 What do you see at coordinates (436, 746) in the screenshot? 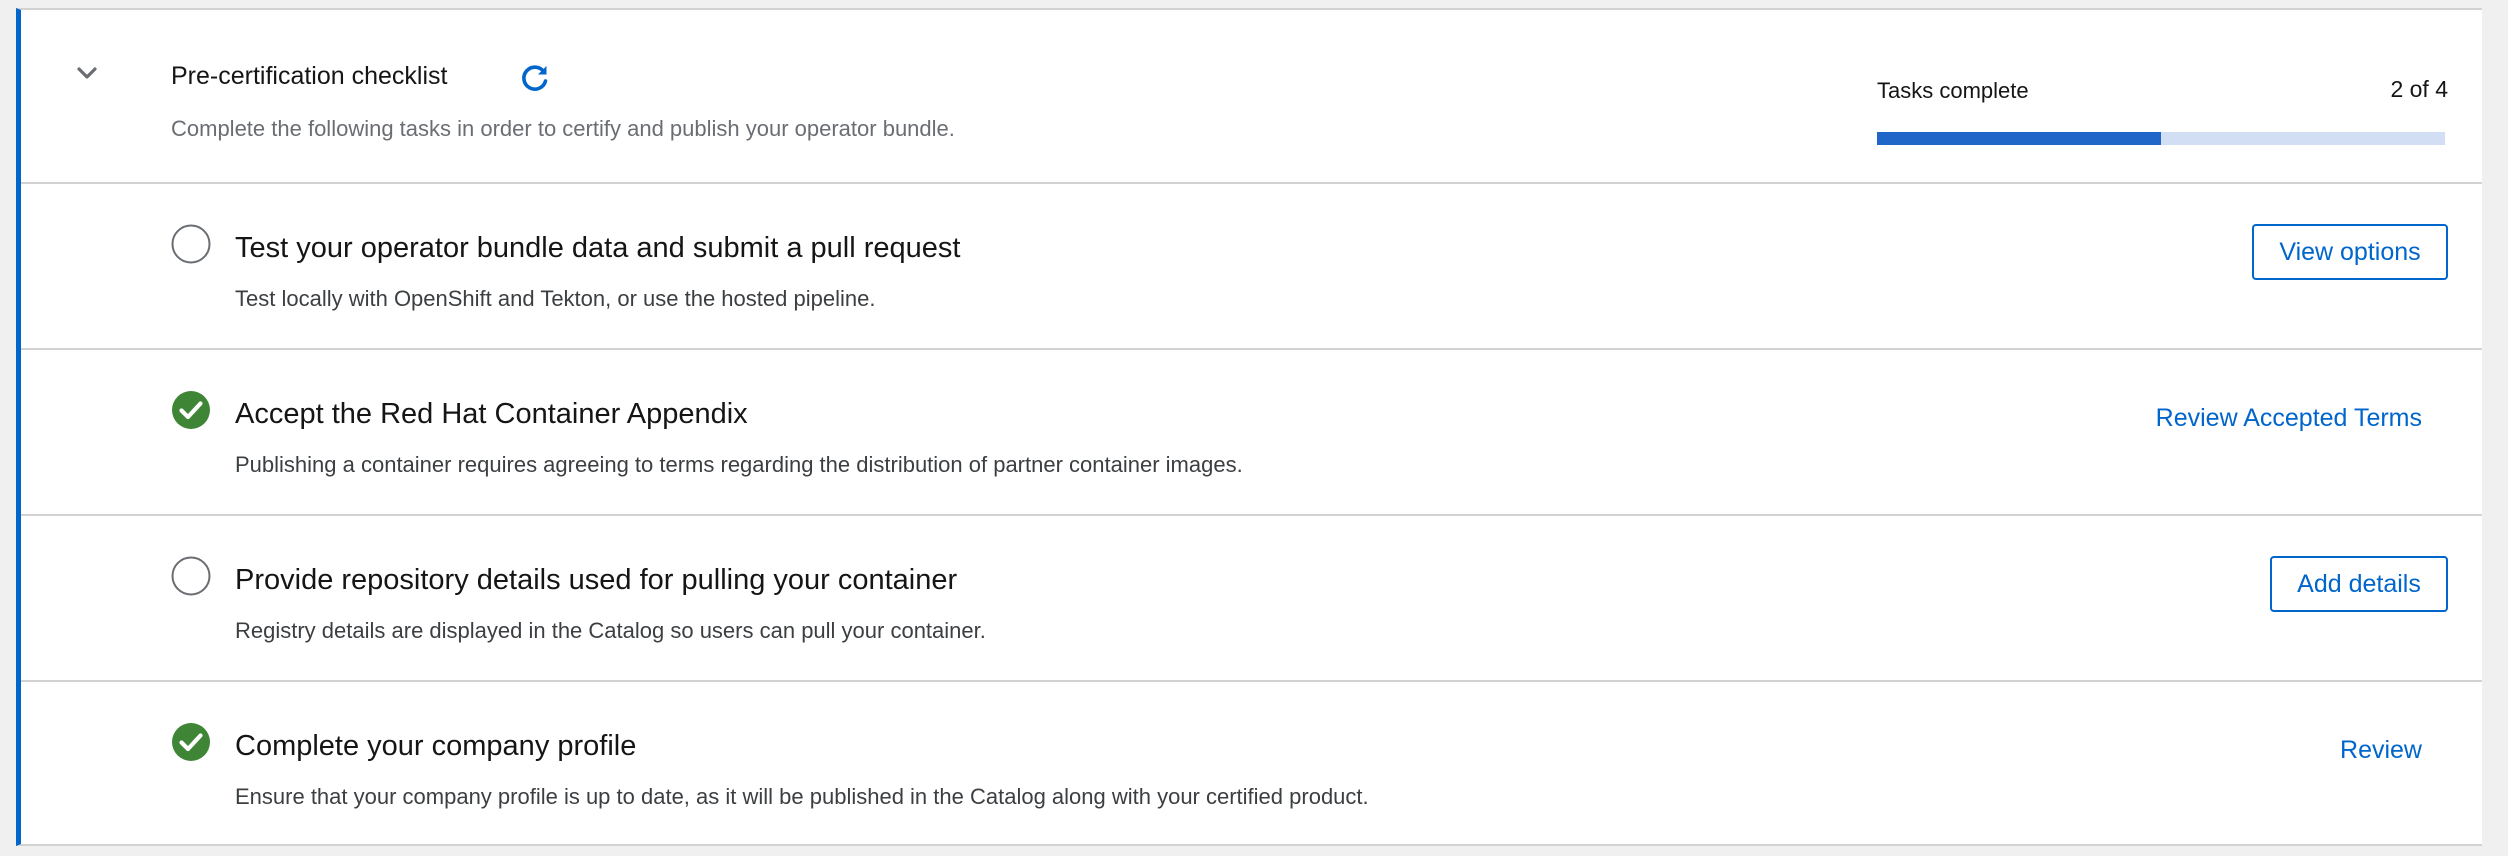
I see `task-title: Complete your company profile` at bounding box center [436, 746].